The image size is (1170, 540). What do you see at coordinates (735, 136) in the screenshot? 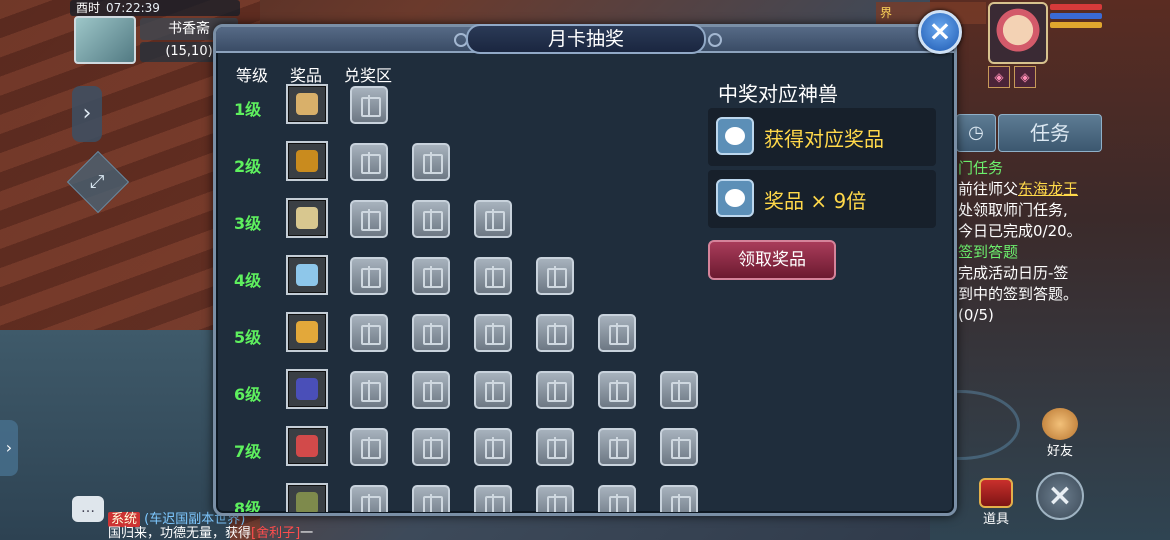
I see `fox-pet-icon` at bounding box center [735, 136].